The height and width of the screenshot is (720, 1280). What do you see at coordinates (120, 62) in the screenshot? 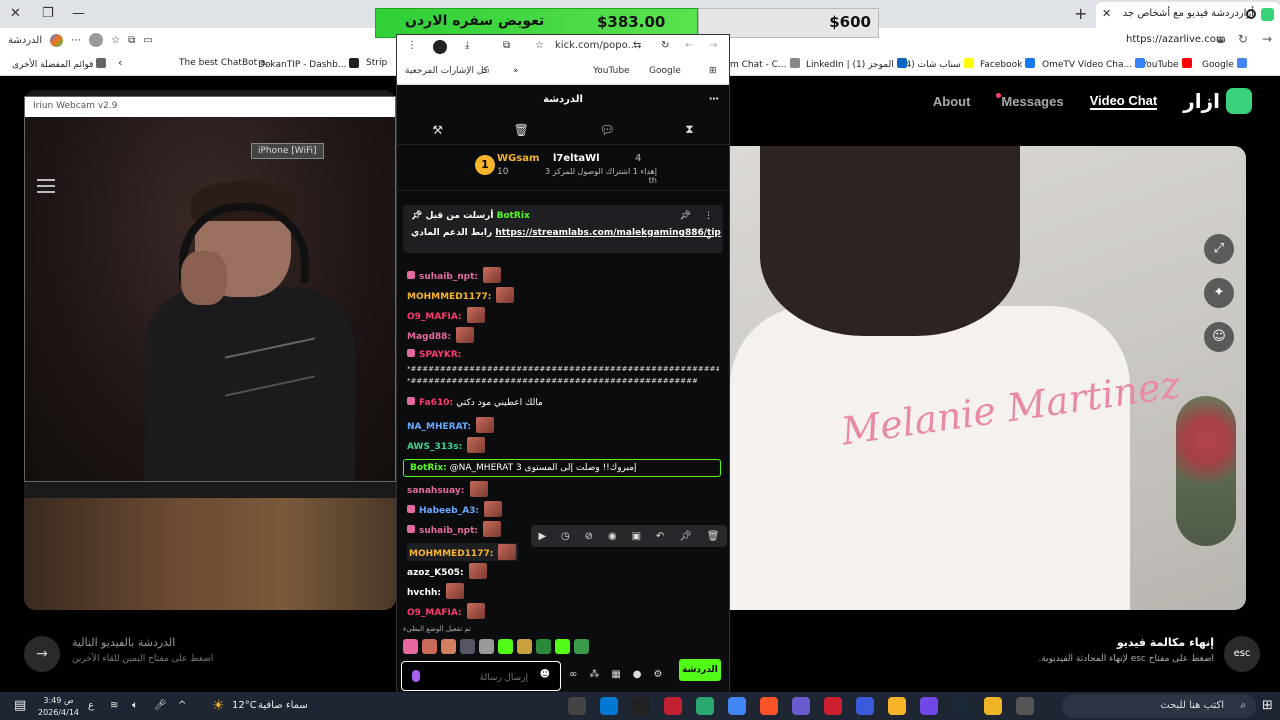
I see `chevron-left-icon: ‹` at bounding box center [120, 62].